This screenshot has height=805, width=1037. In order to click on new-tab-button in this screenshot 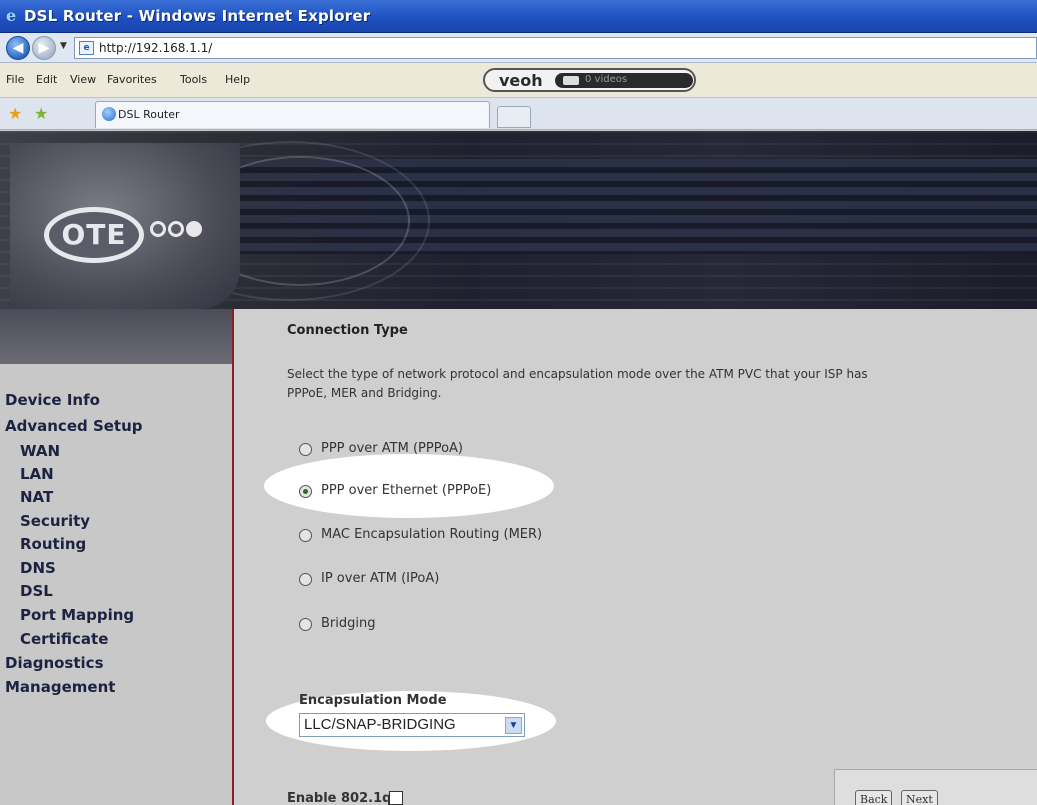, I will do `click(514, 117)`.